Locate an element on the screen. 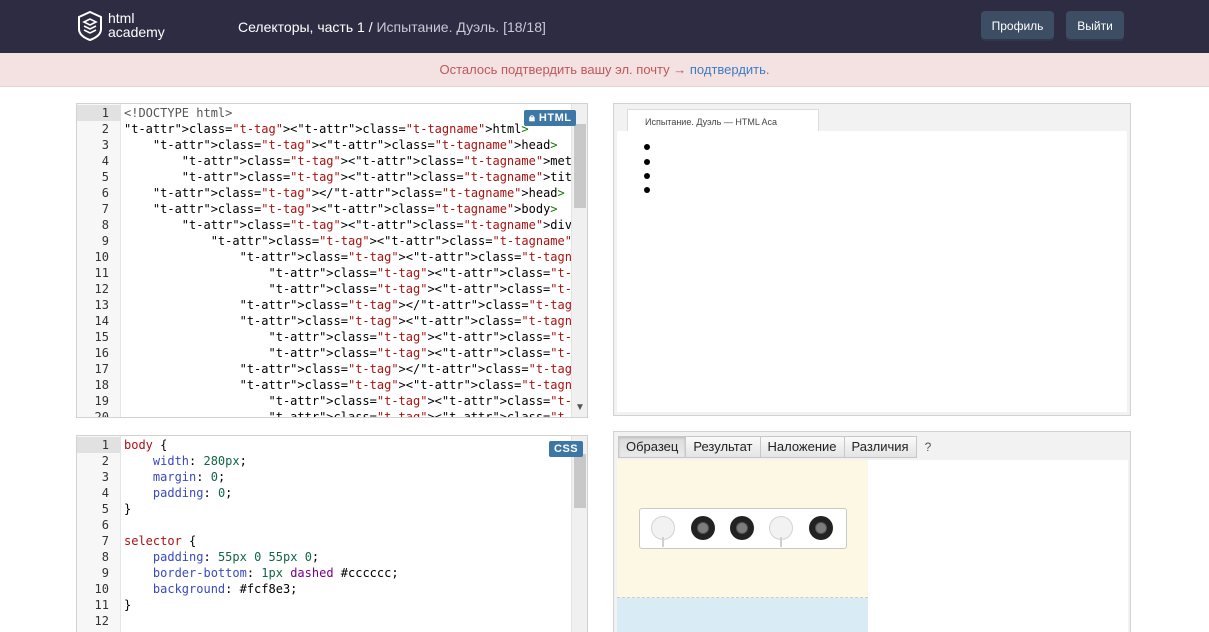 The image size is (1209, 632). profile-button: Профиль is located at coordinates (1017, 26).